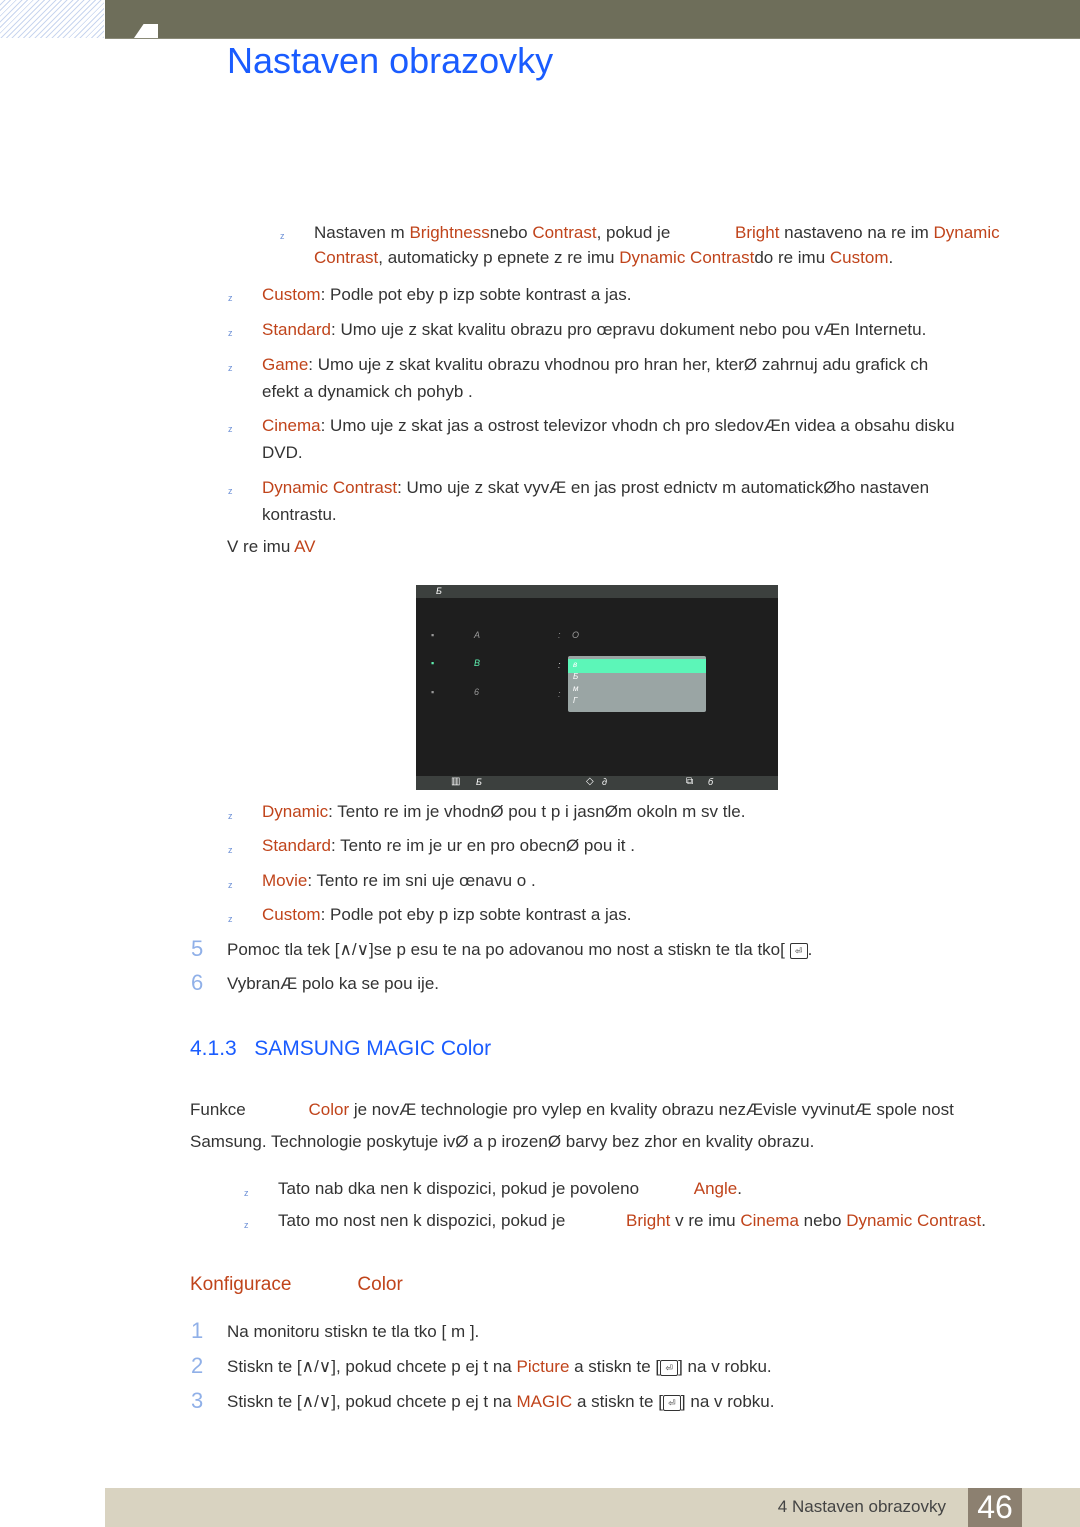 The image size is (1080, 1527). What do you see at coordinates (575, 700) in the screenshot?
I see `osd-option: Г` at bounding box center [575, 700].